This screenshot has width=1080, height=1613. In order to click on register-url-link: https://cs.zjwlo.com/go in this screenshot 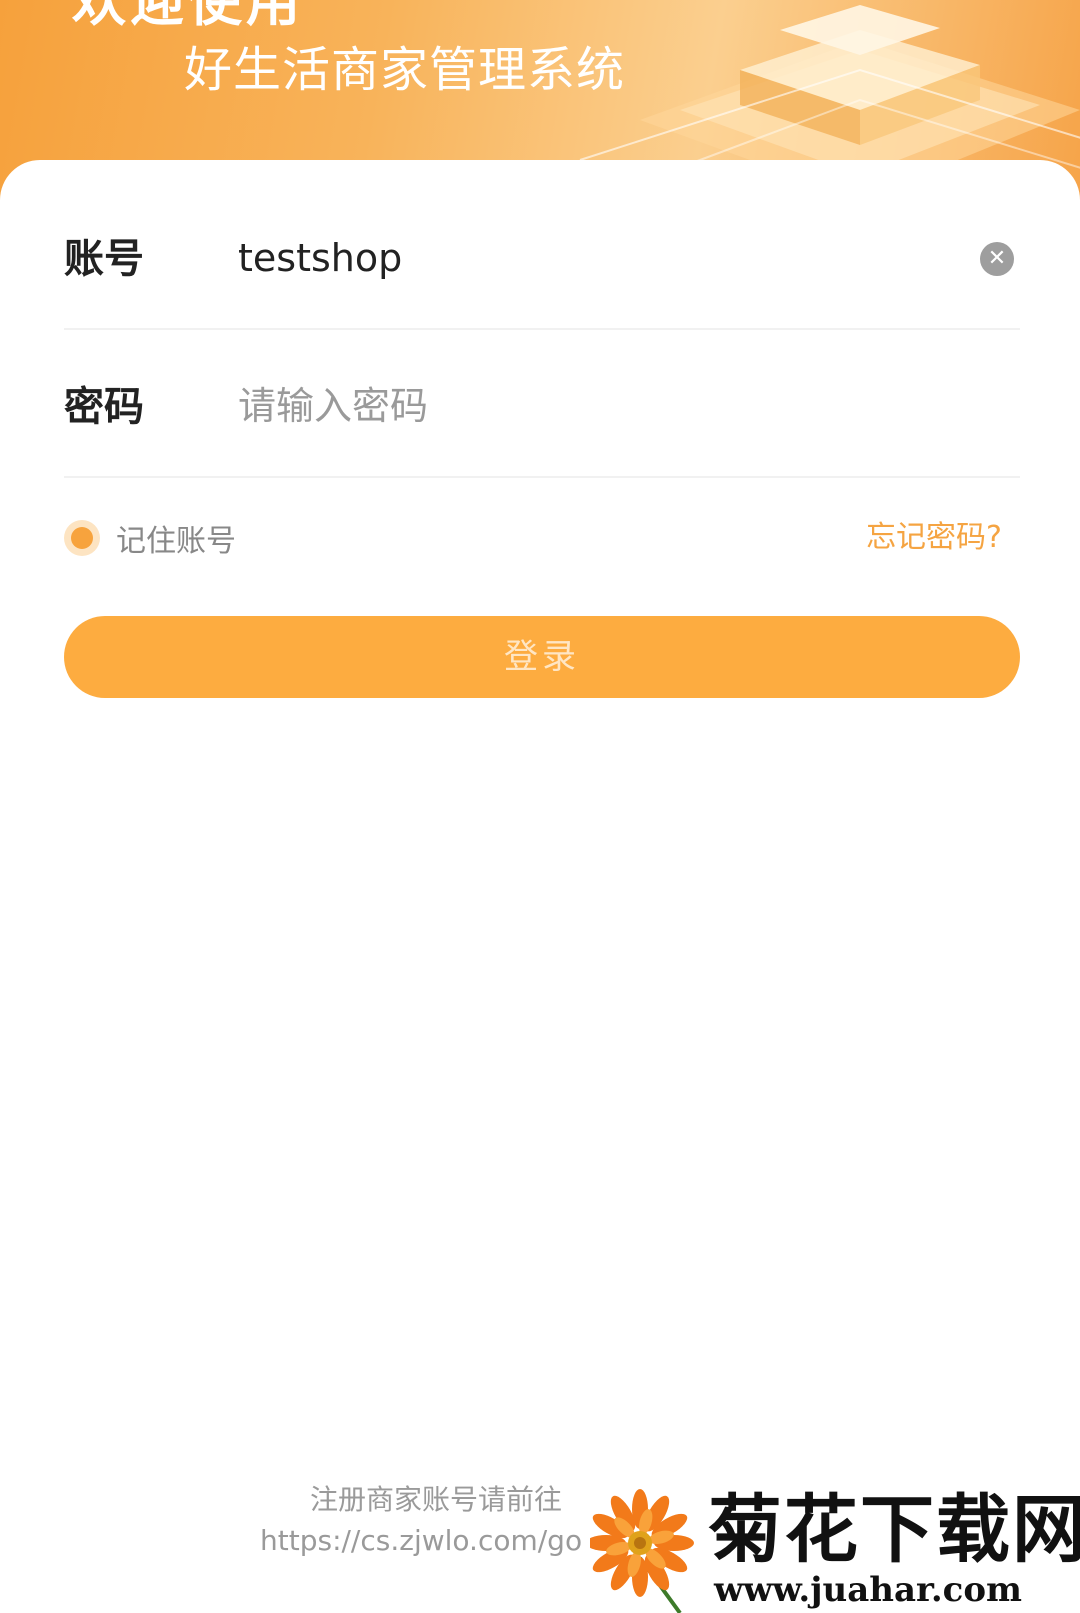, I will do `click(430, 1540)`.